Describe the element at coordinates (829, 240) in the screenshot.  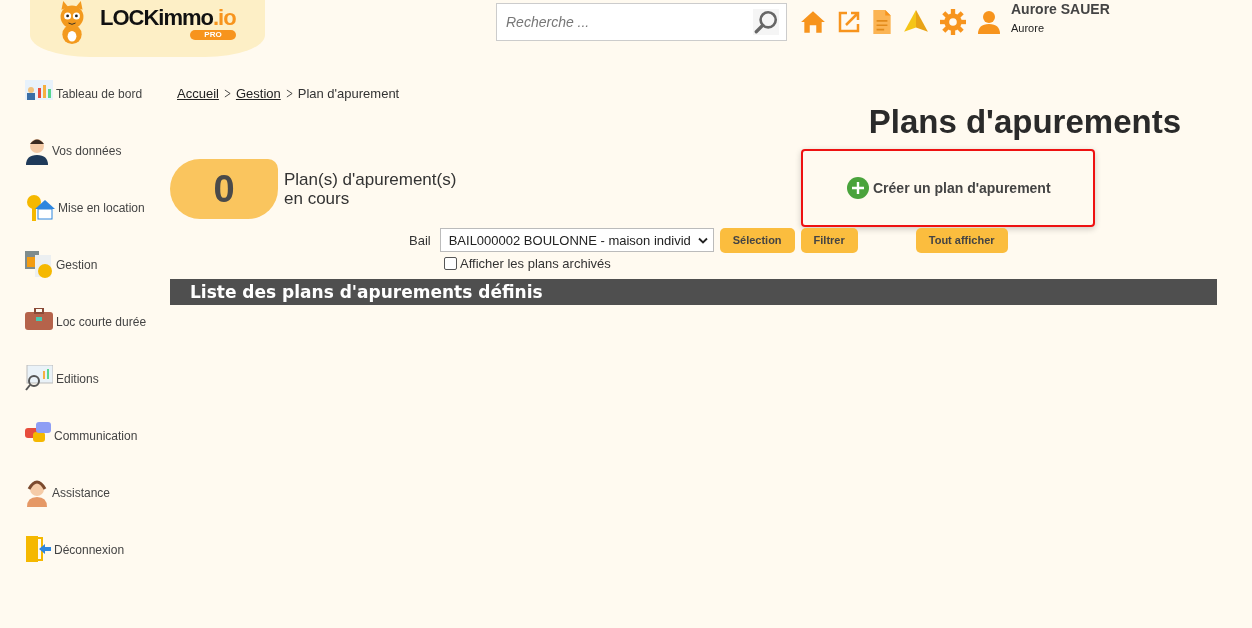
I see `filter-button: Filtrer` at that location.